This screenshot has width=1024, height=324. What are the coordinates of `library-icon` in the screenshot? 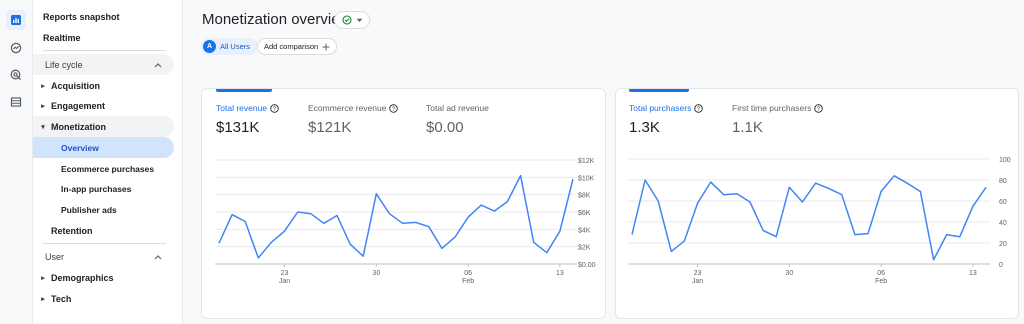 It's located at (16, 102).